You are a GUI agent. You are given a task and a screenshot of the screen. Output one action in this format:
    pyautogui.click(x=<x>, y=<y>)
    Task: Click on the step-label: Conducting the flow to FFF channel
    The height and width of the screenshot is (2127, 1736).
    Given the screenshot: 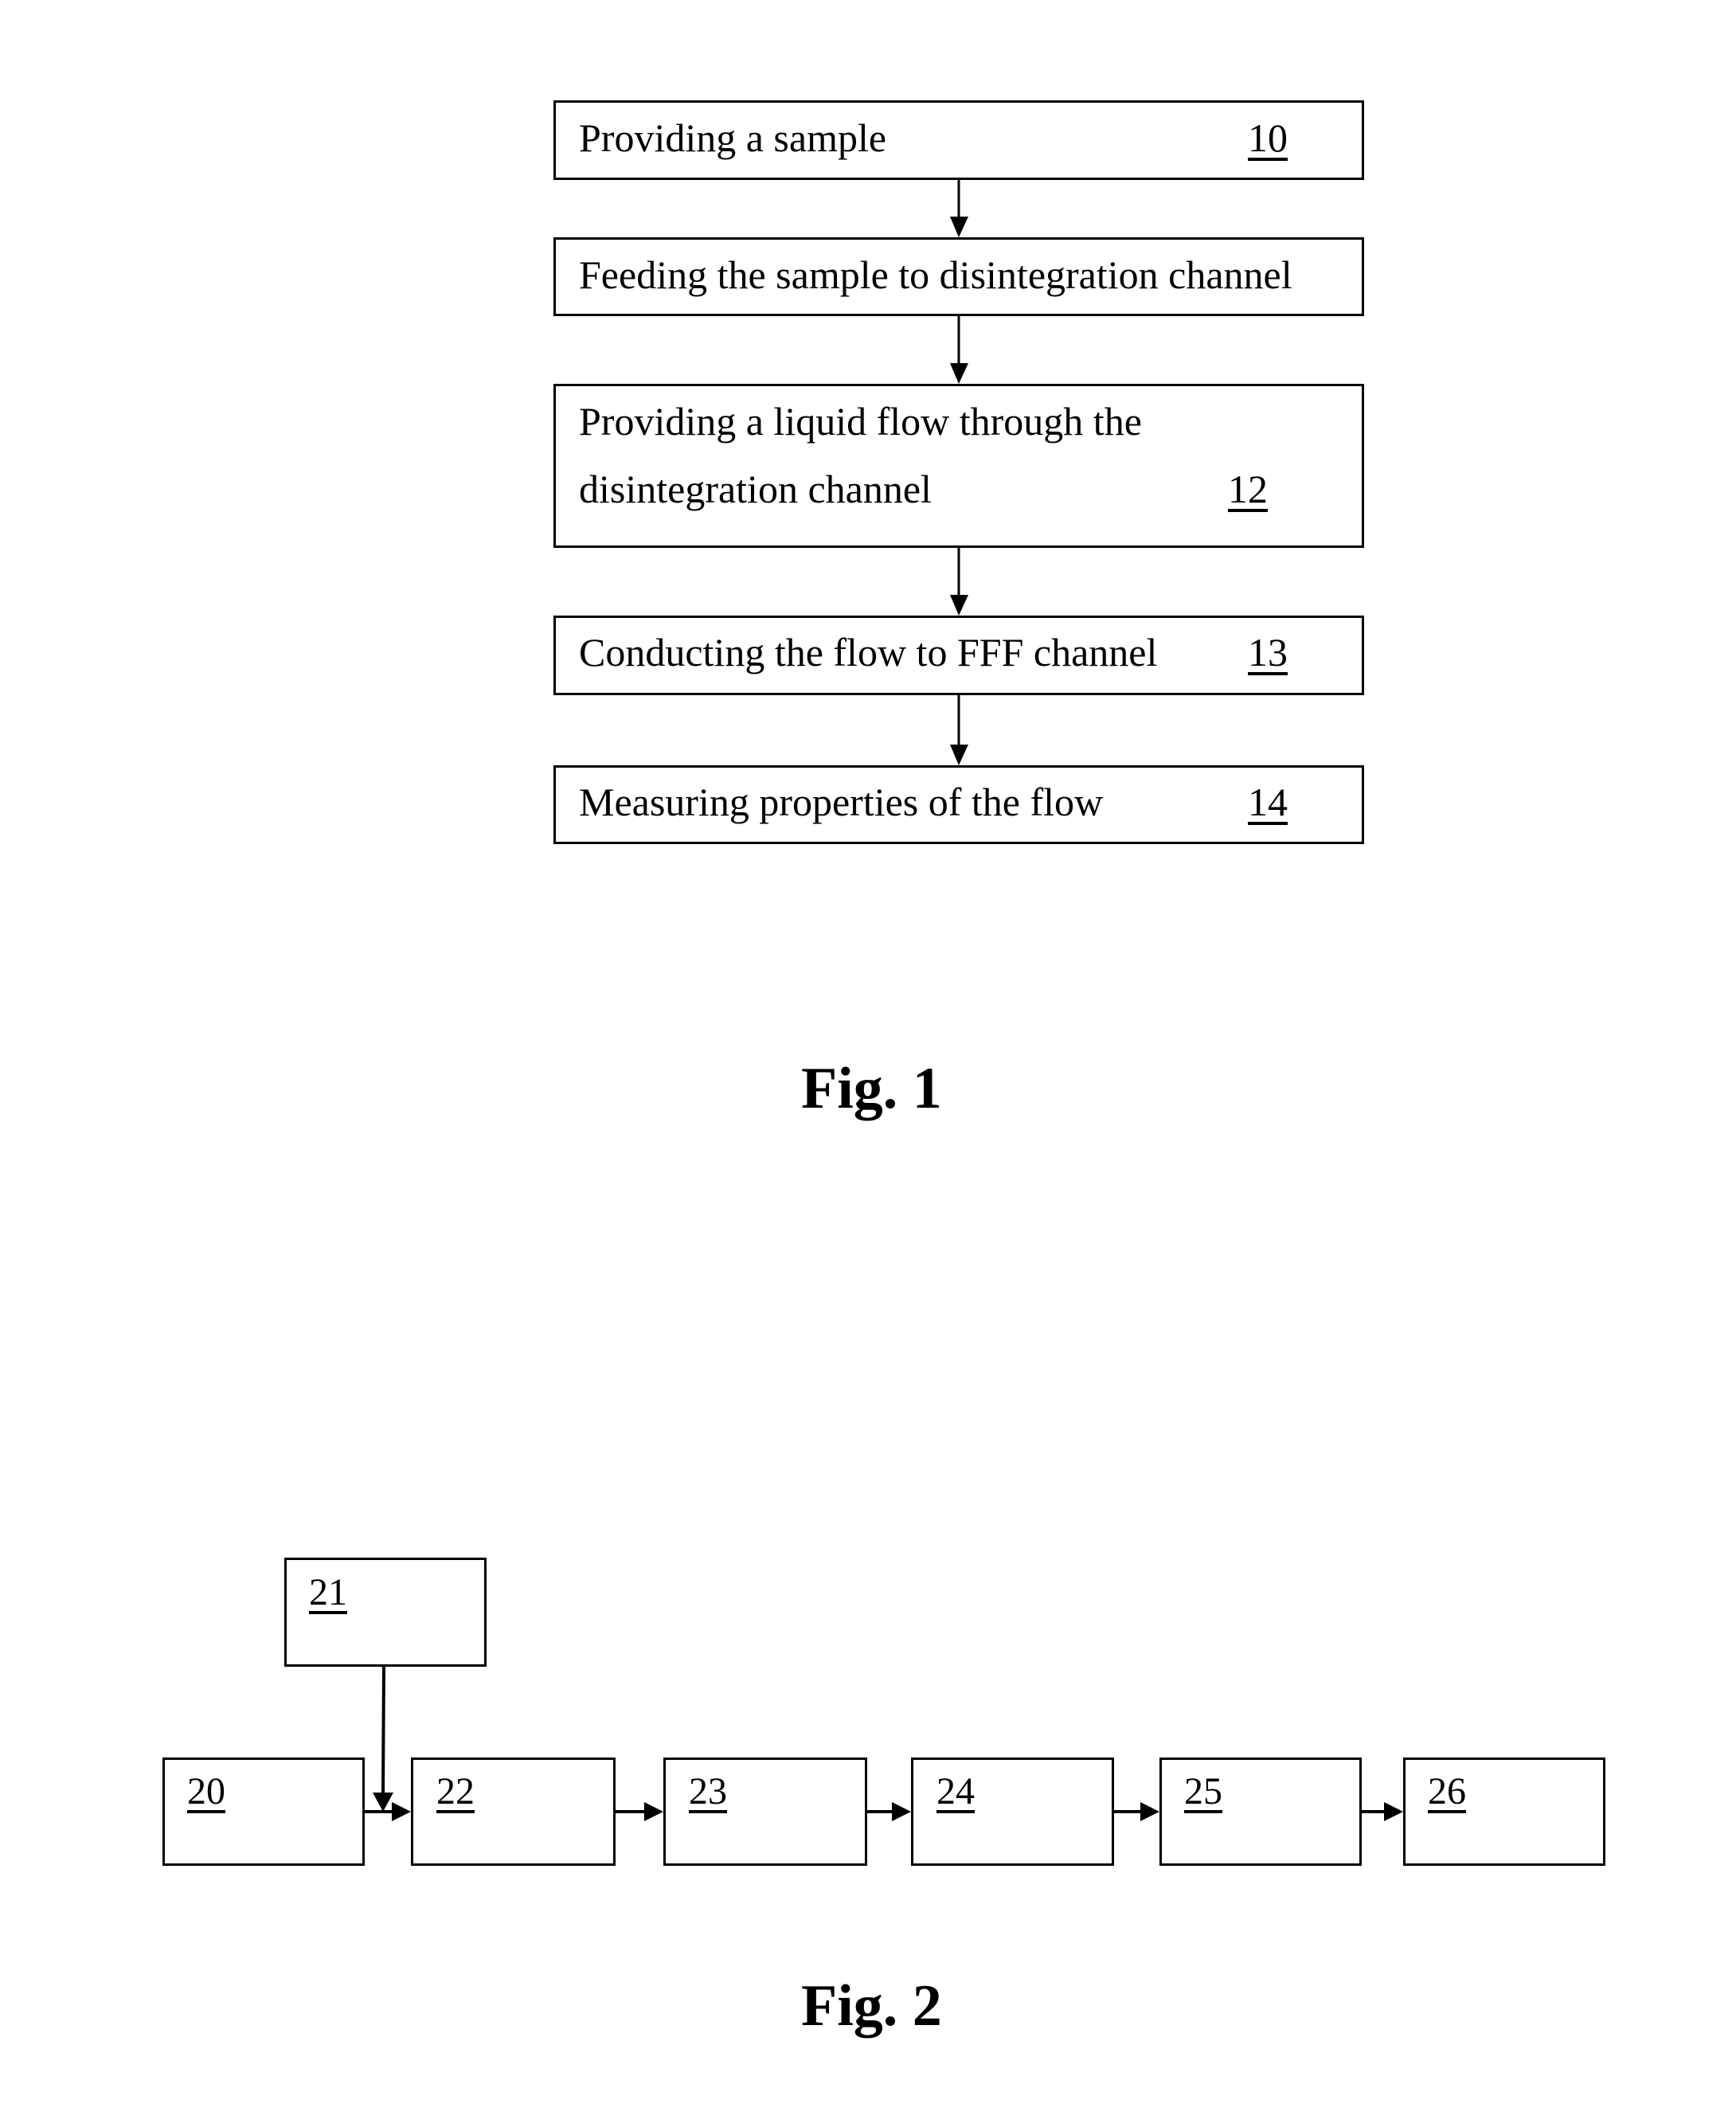 What is the action you would take?
    pyautogui.click(x=869, y=652)
    